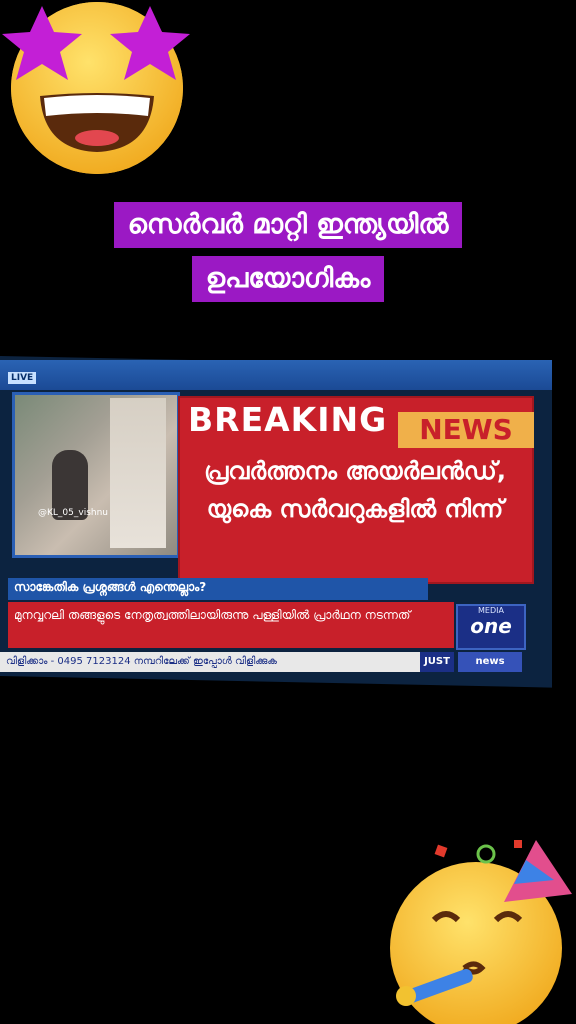 Image resolution: width=576 pixels, height=1024 pixels. I want to click on caption-line-2: ഉപയോഗികം, so click(288, 279).